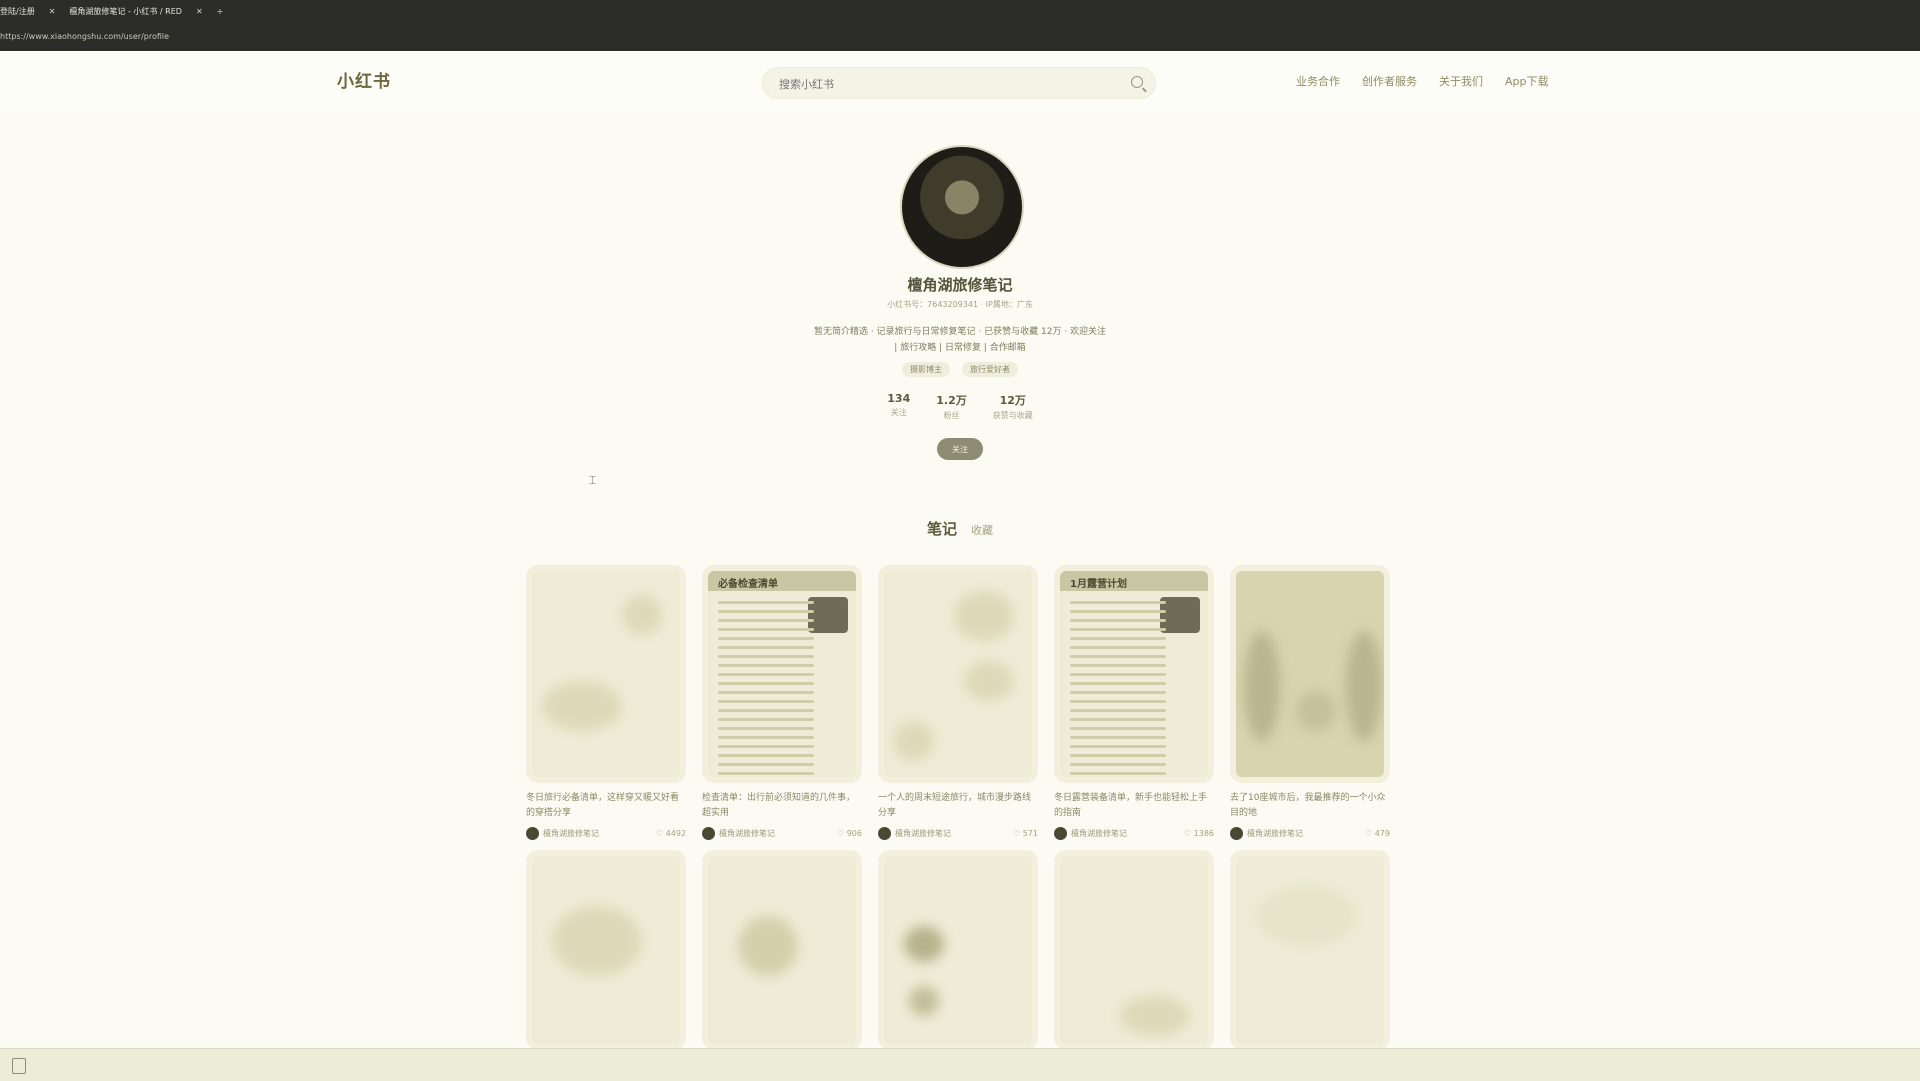  I want to click on stat-likes: 12万 获赞与收藏, so click(1013, 406).